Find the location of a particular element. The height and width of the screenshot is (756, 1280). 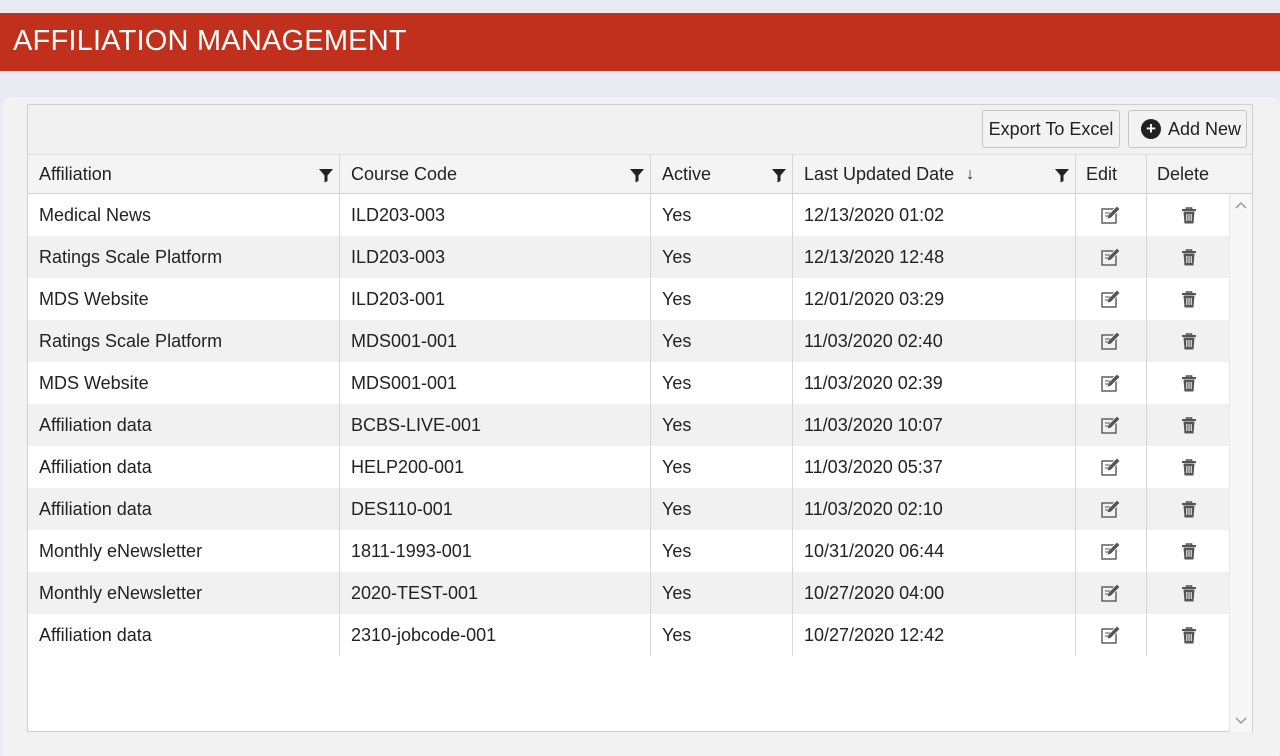

column-header-label: Affiliation is located at coordinates (75, 174).